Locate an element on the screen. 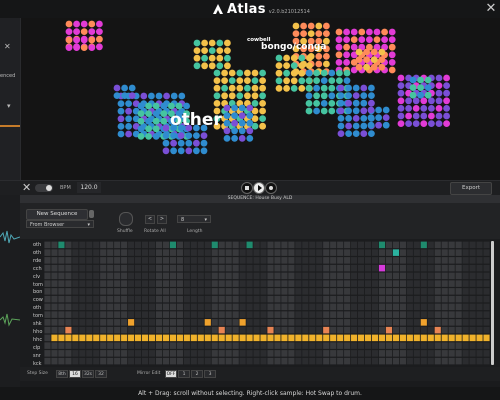 The image size is (500, 400). shuffle-knob is located at coordinates (126, 219).